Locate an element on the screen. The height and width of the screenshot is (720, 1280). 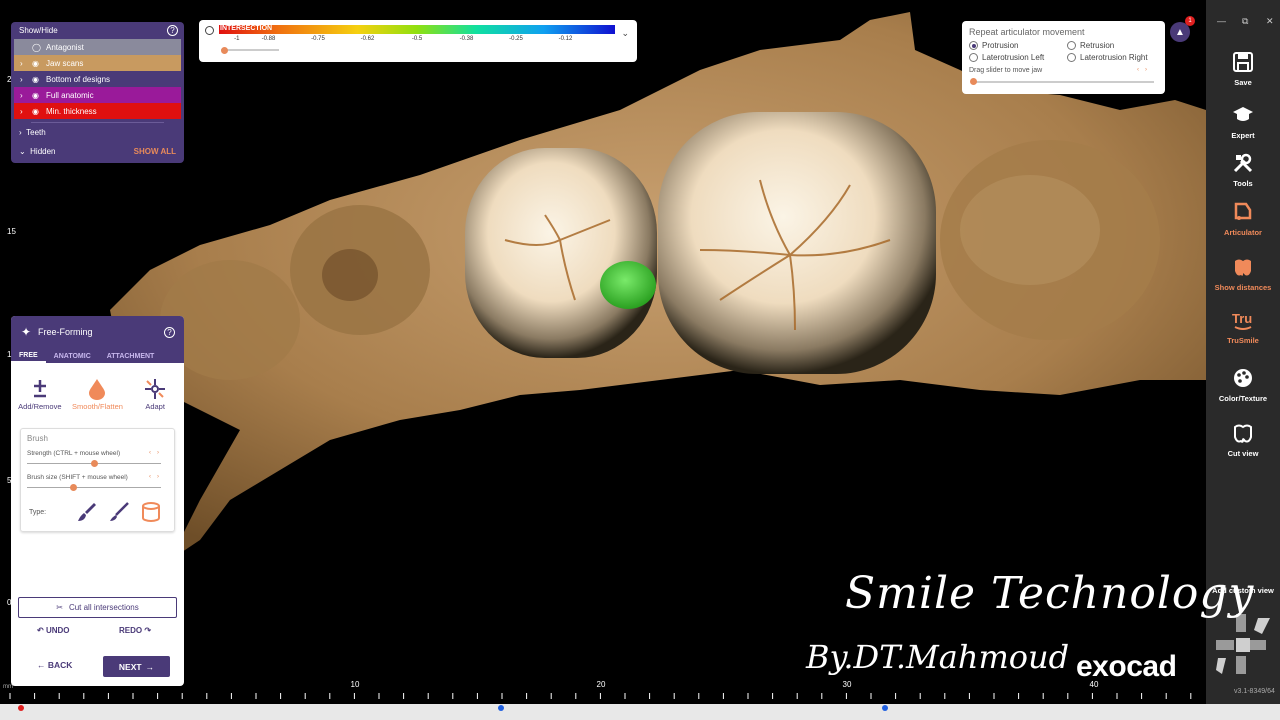
trusmile-icon: Tru is located at coordinates (1242, 320).